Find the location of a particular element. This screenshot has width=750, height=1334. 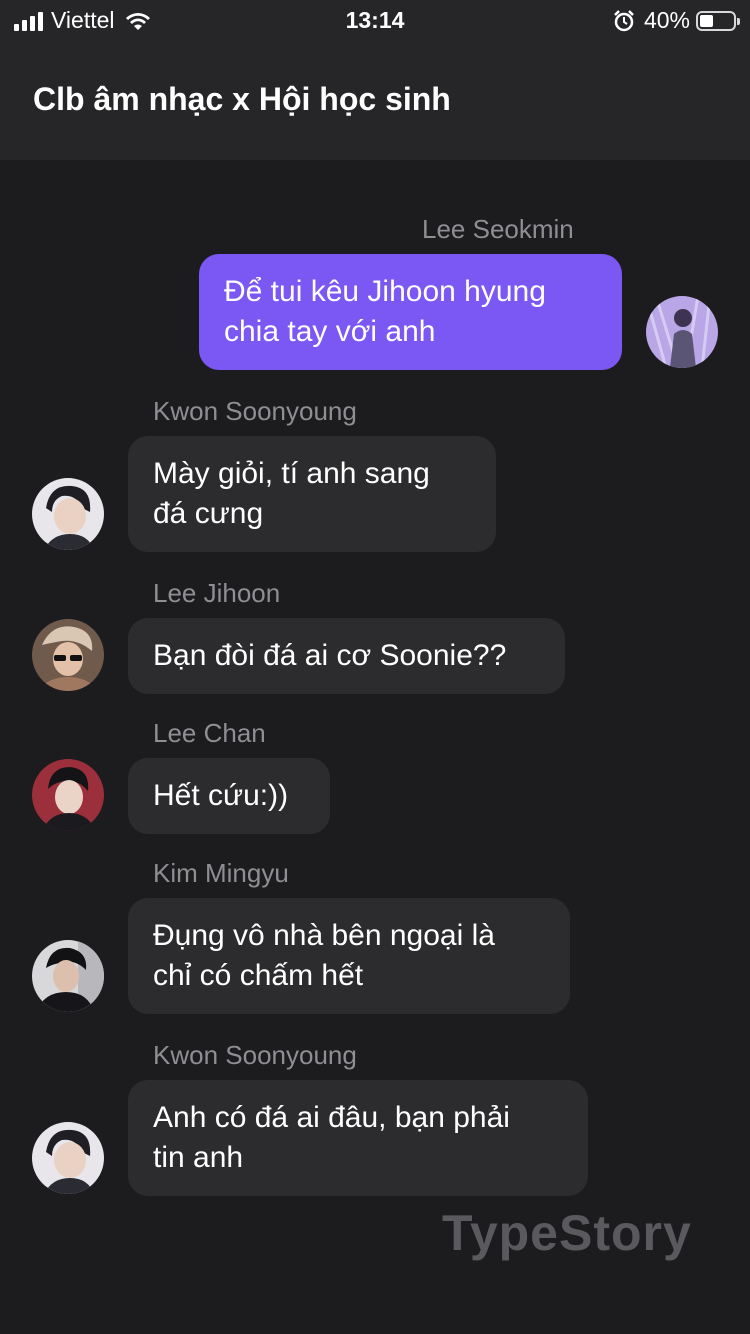

message-bubble: Hết cứu:)) is located at coordinates (229, 796).